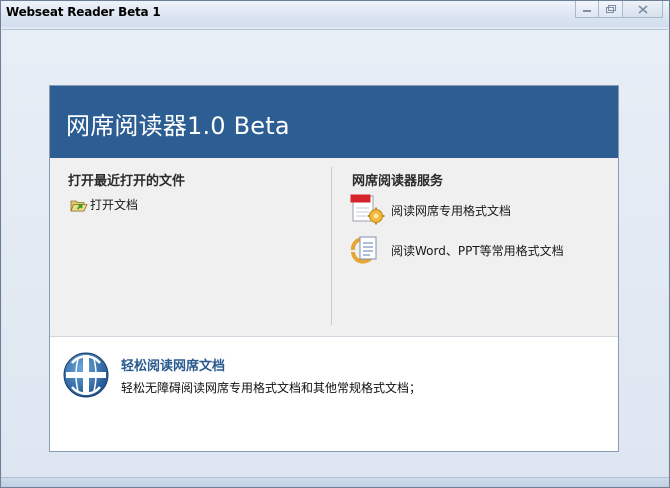 Image resolution: width=670 pixels, height=488 pixels. I want to click on section-divider, so click(331, 246).